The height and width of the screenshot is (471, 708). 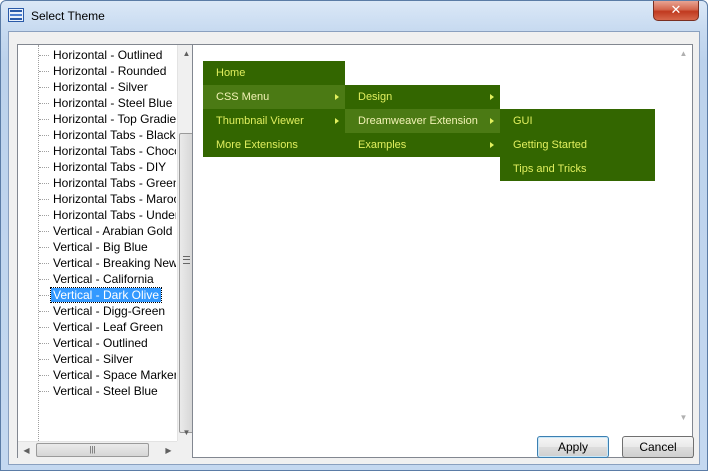 I want to click on tree-item-label: Horizontal Tabs - Underse, so click(x=114, y=215).